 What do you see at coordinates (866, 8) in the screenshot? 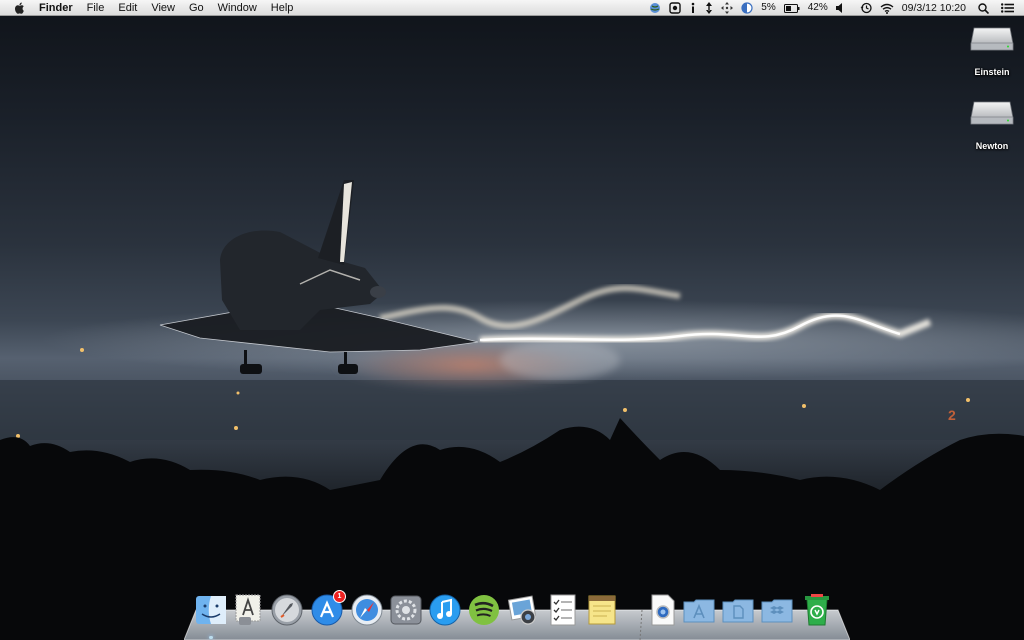
I see `time-machine-icon` at bounding box center [866, 8].